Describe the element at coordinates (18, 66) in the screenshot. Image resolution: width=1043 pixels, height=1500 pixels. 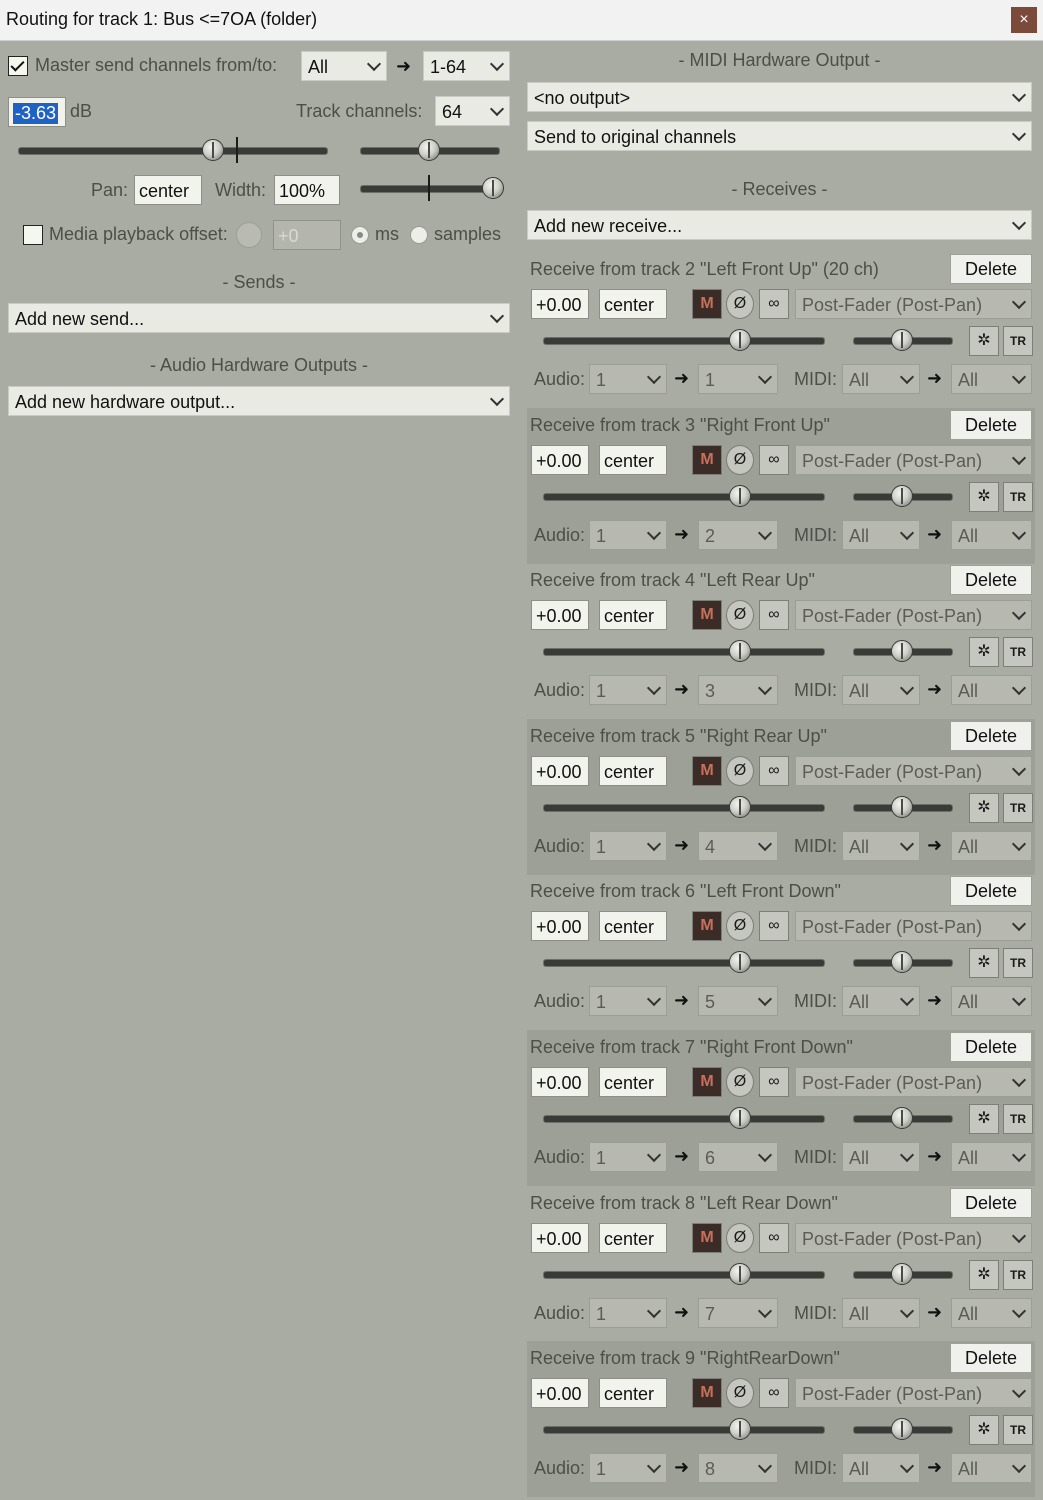
I see `master-send-checkbox` at that location.